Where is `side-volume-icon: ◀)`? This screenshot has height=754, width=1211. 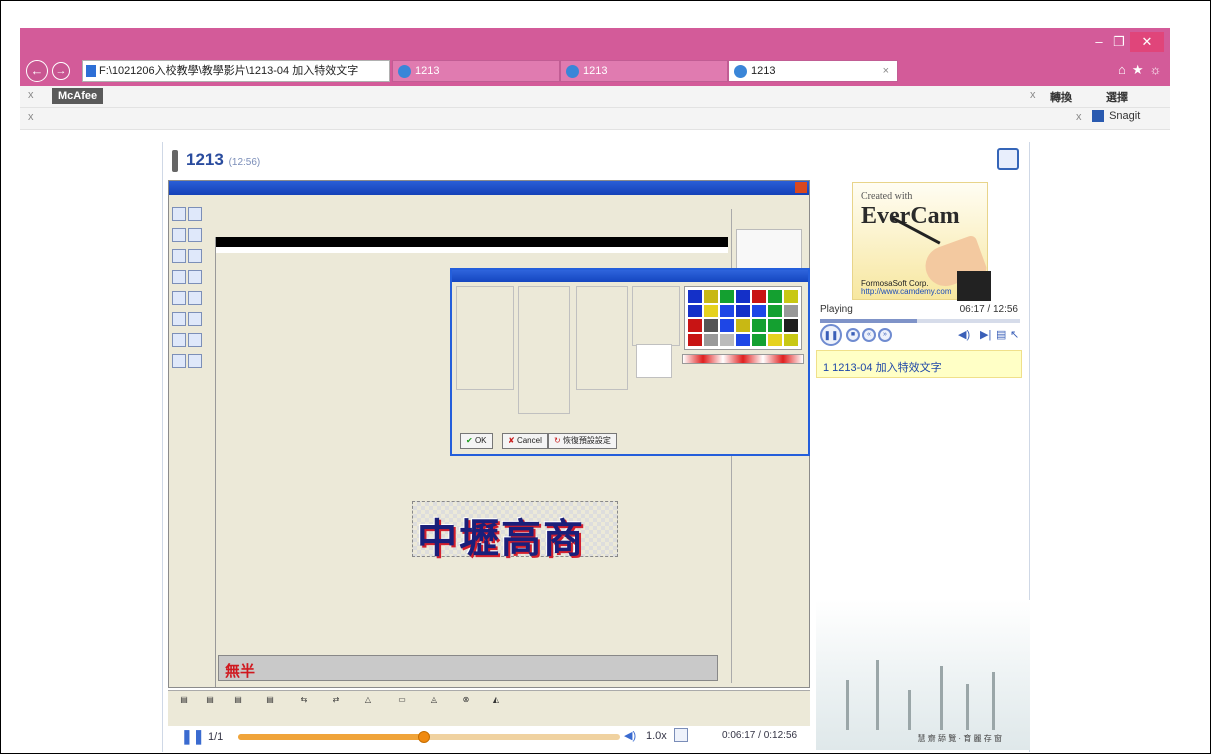 side-volume-icon: ◀) is located at coordinates (964, 334).